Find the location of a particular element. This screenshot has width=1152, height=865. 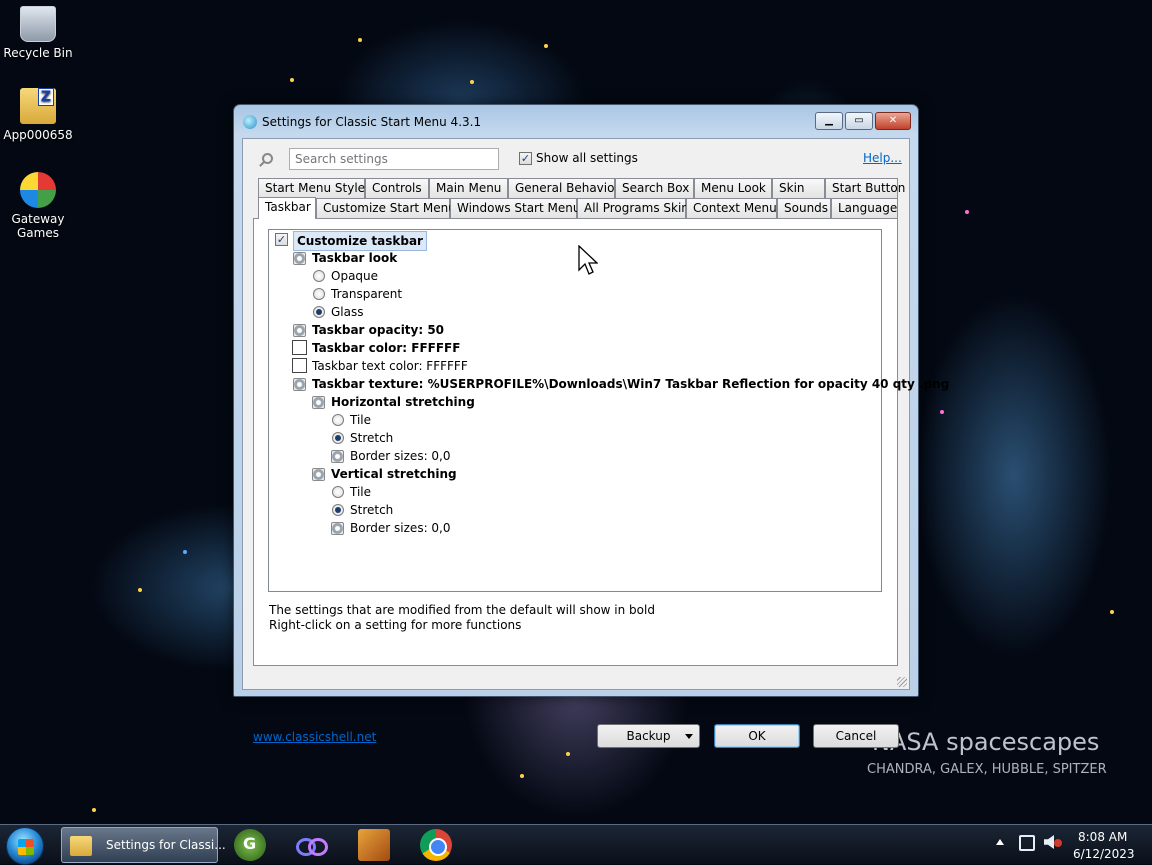

backup-button: Backup is located at coordinates (648, 736).